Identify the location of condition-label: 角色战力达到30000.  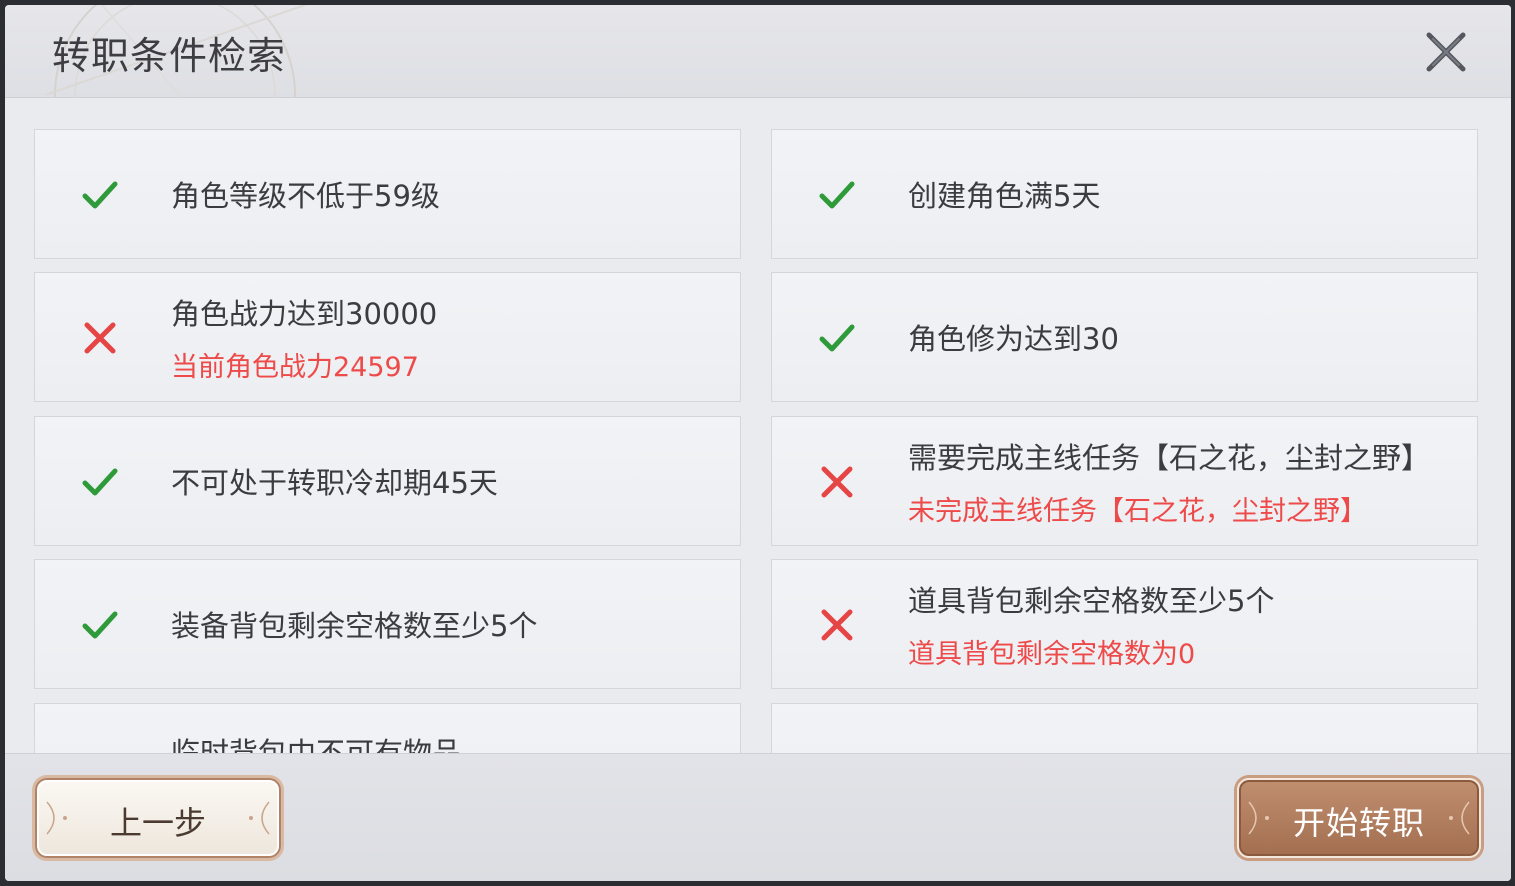
(304, 313).